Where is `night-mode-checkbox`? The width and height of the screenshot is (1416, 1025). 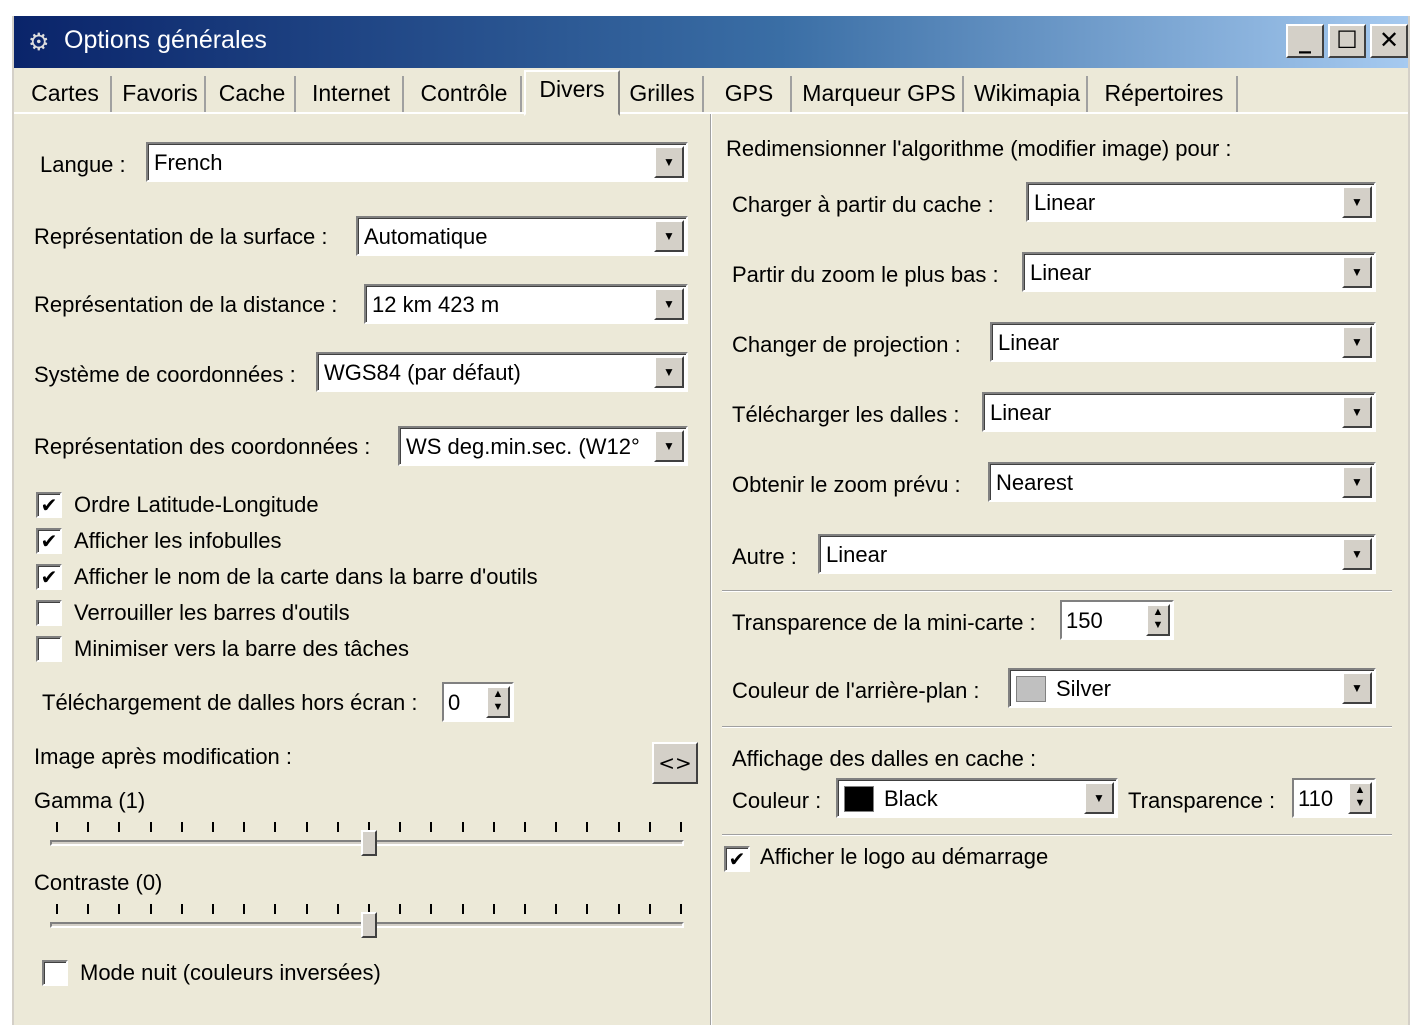 night-mode-checkbox is located at coordinates (55, 973).